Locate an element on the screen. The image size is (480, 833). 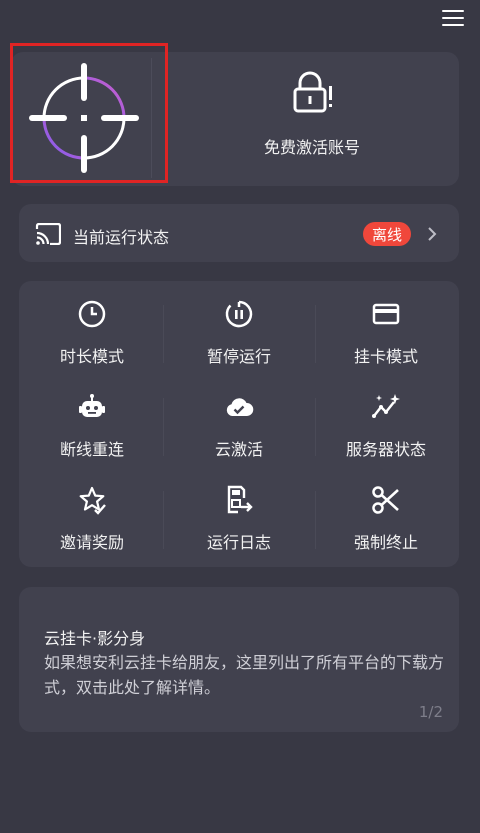
grid-item-run-log: 运行日志 is located at coordinates (239, 519).